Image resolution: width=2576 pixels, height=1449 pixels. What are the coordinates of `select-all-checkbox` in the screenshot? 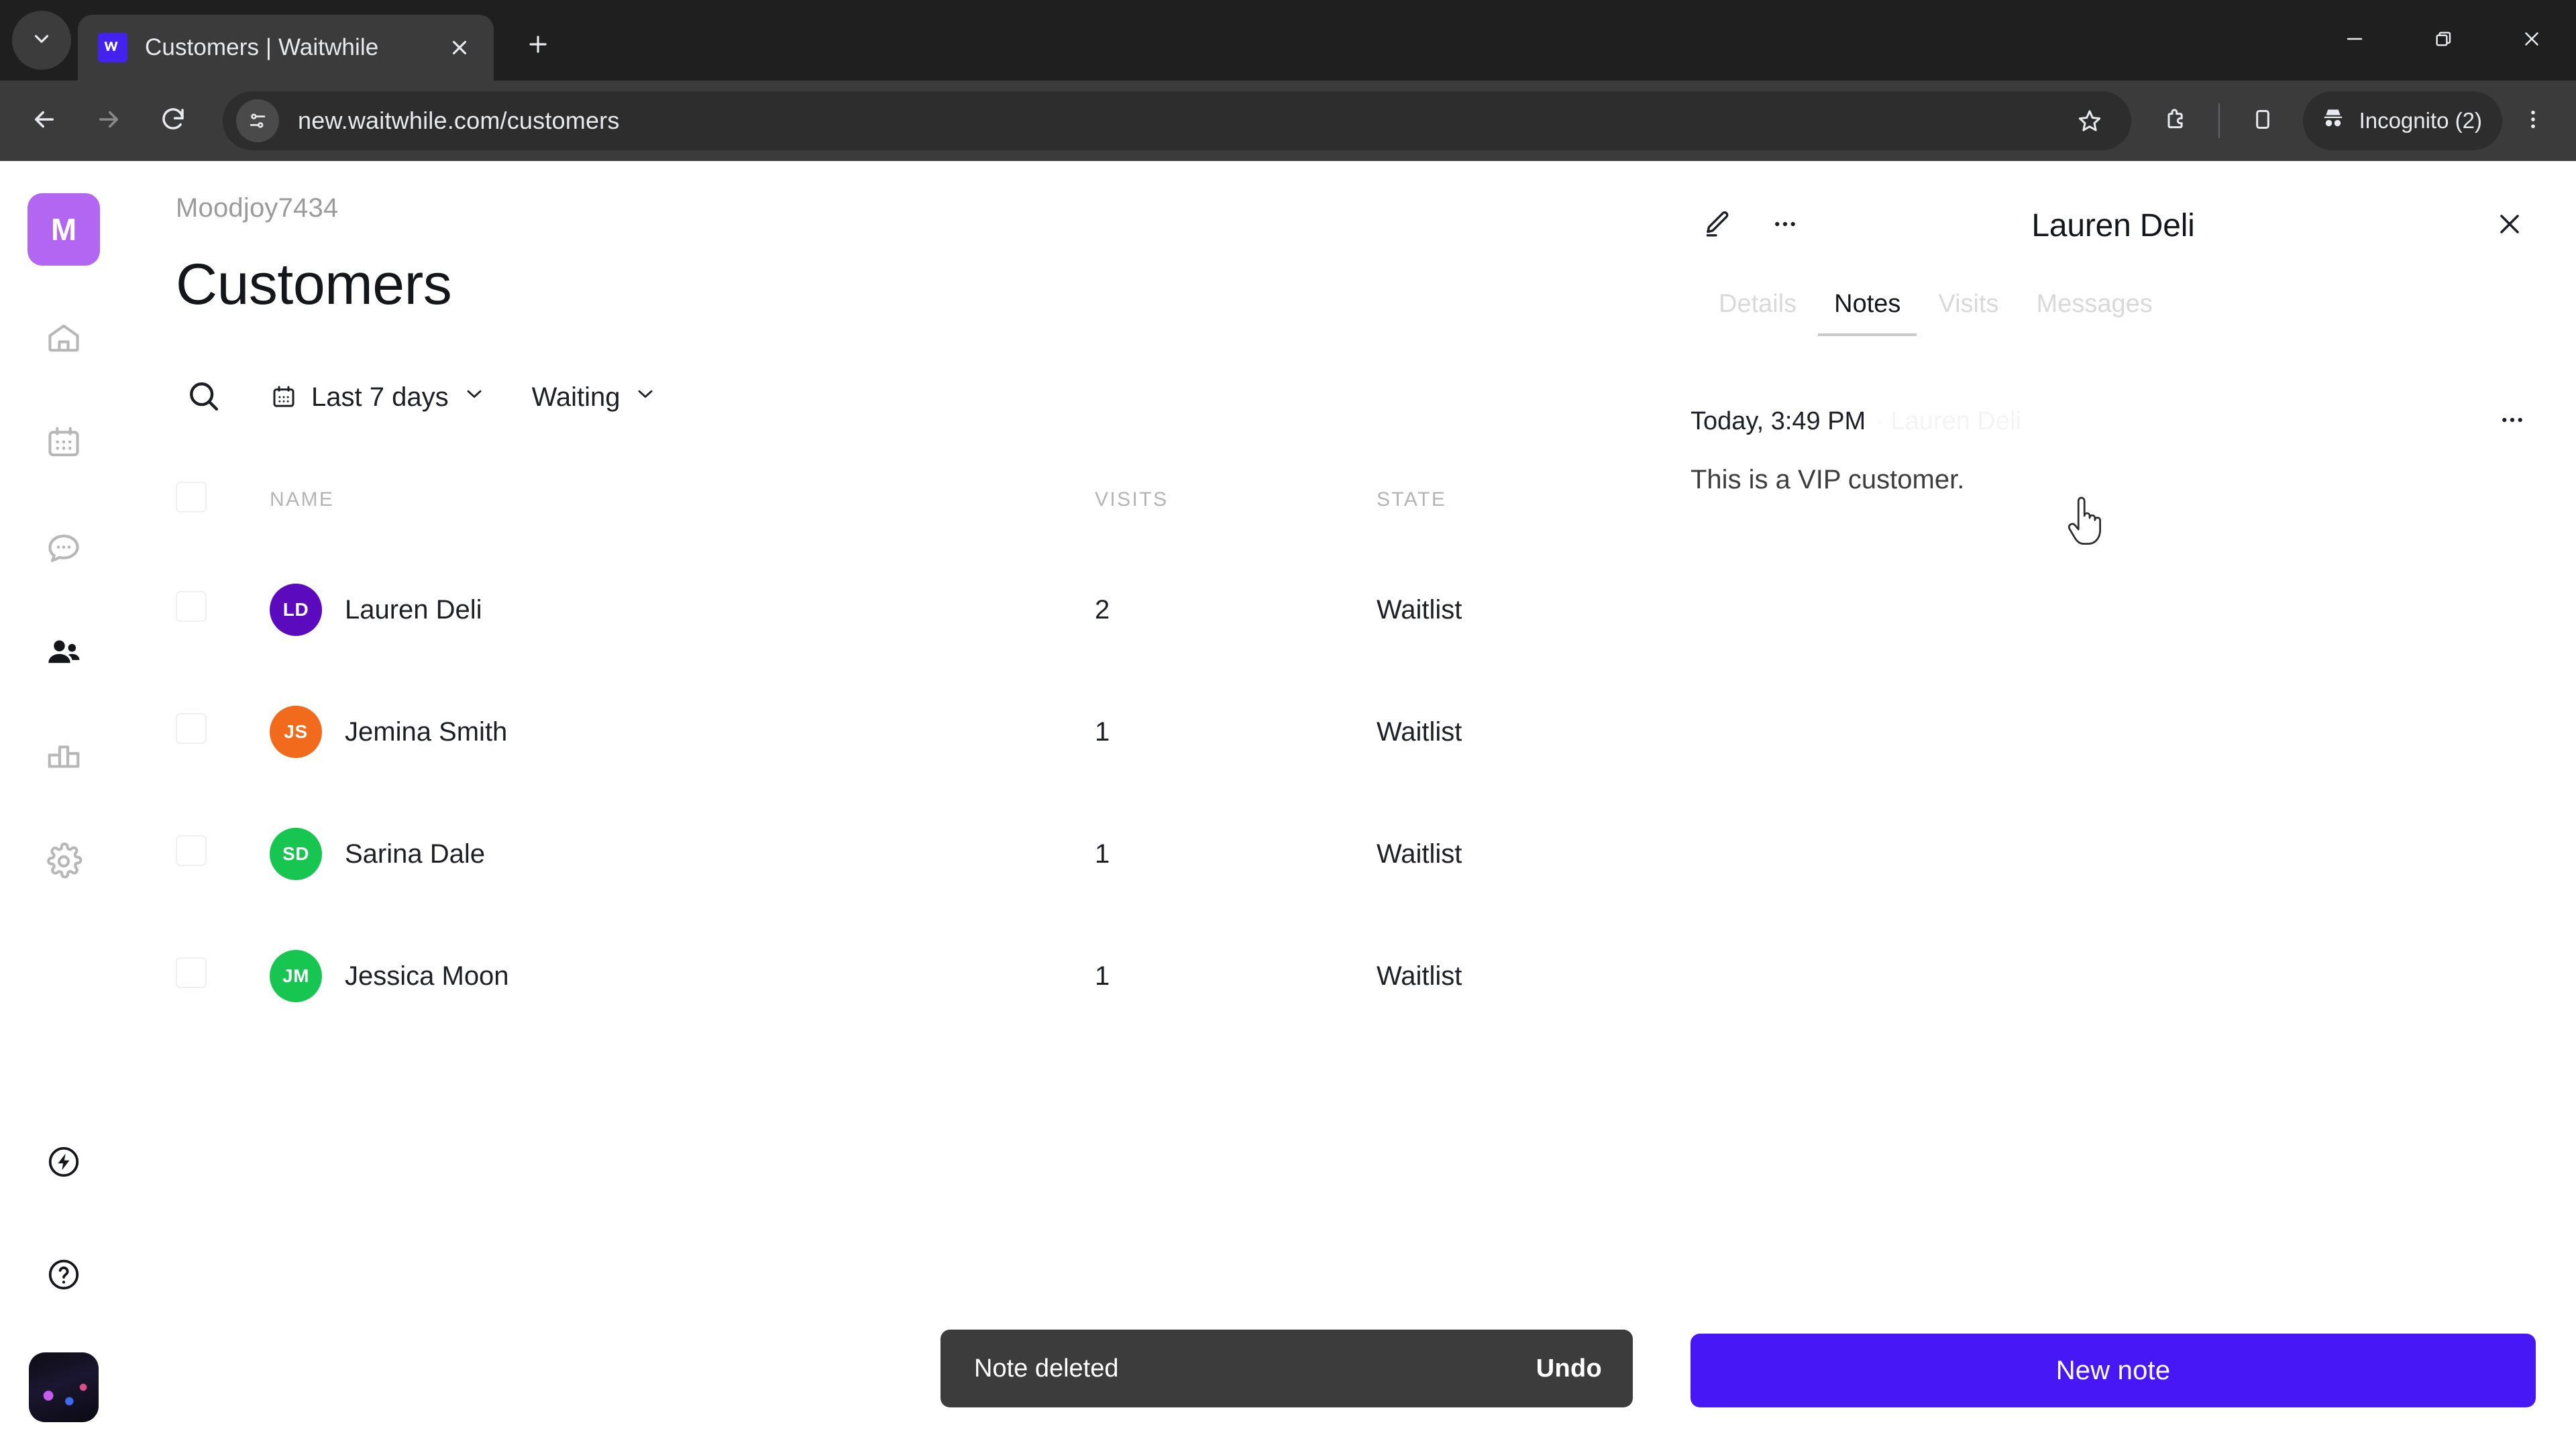 It's located at (191, 497).